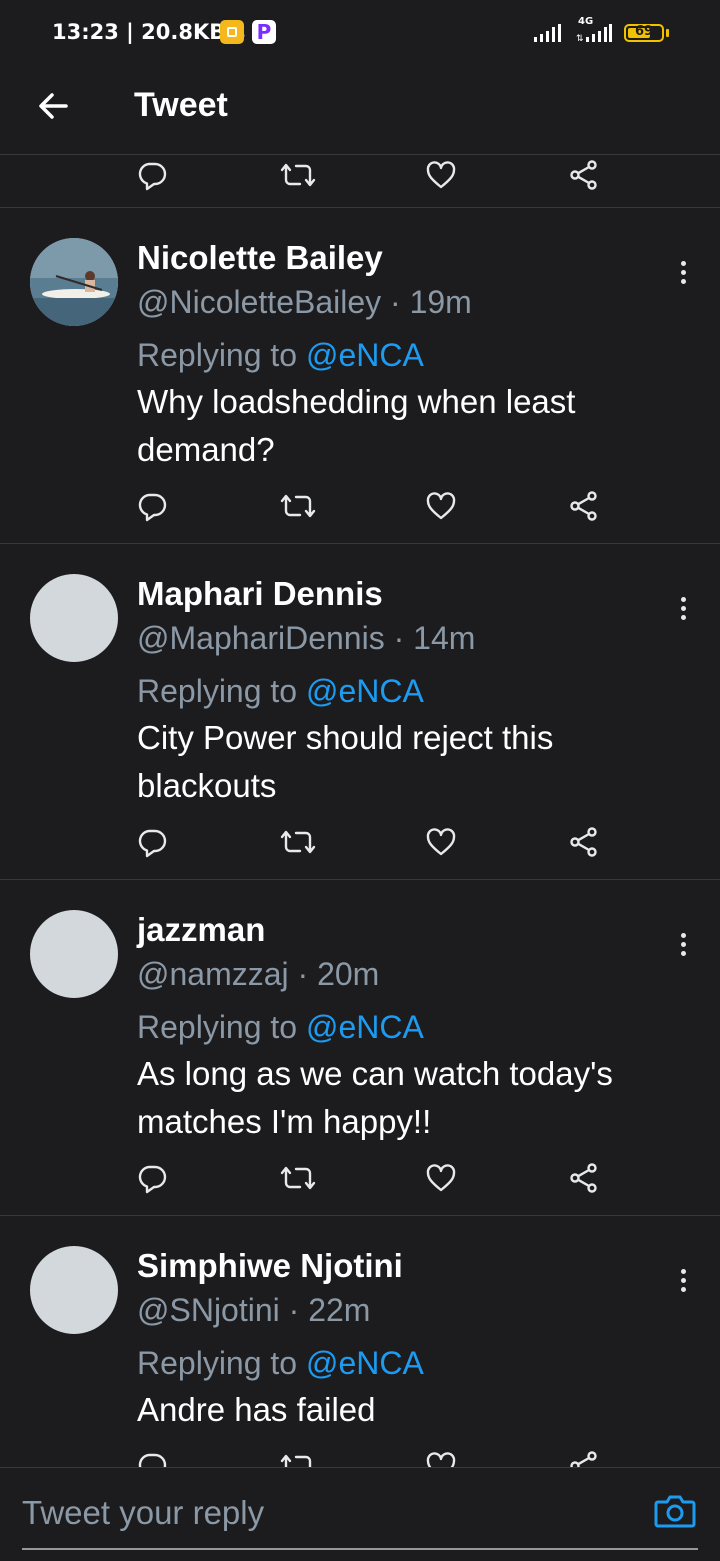 The height and width of the screenshot is (1561, 720). Describe the element at coordinates (201, 930) in the screenshot. I see `author-name: jazzman` at that location.